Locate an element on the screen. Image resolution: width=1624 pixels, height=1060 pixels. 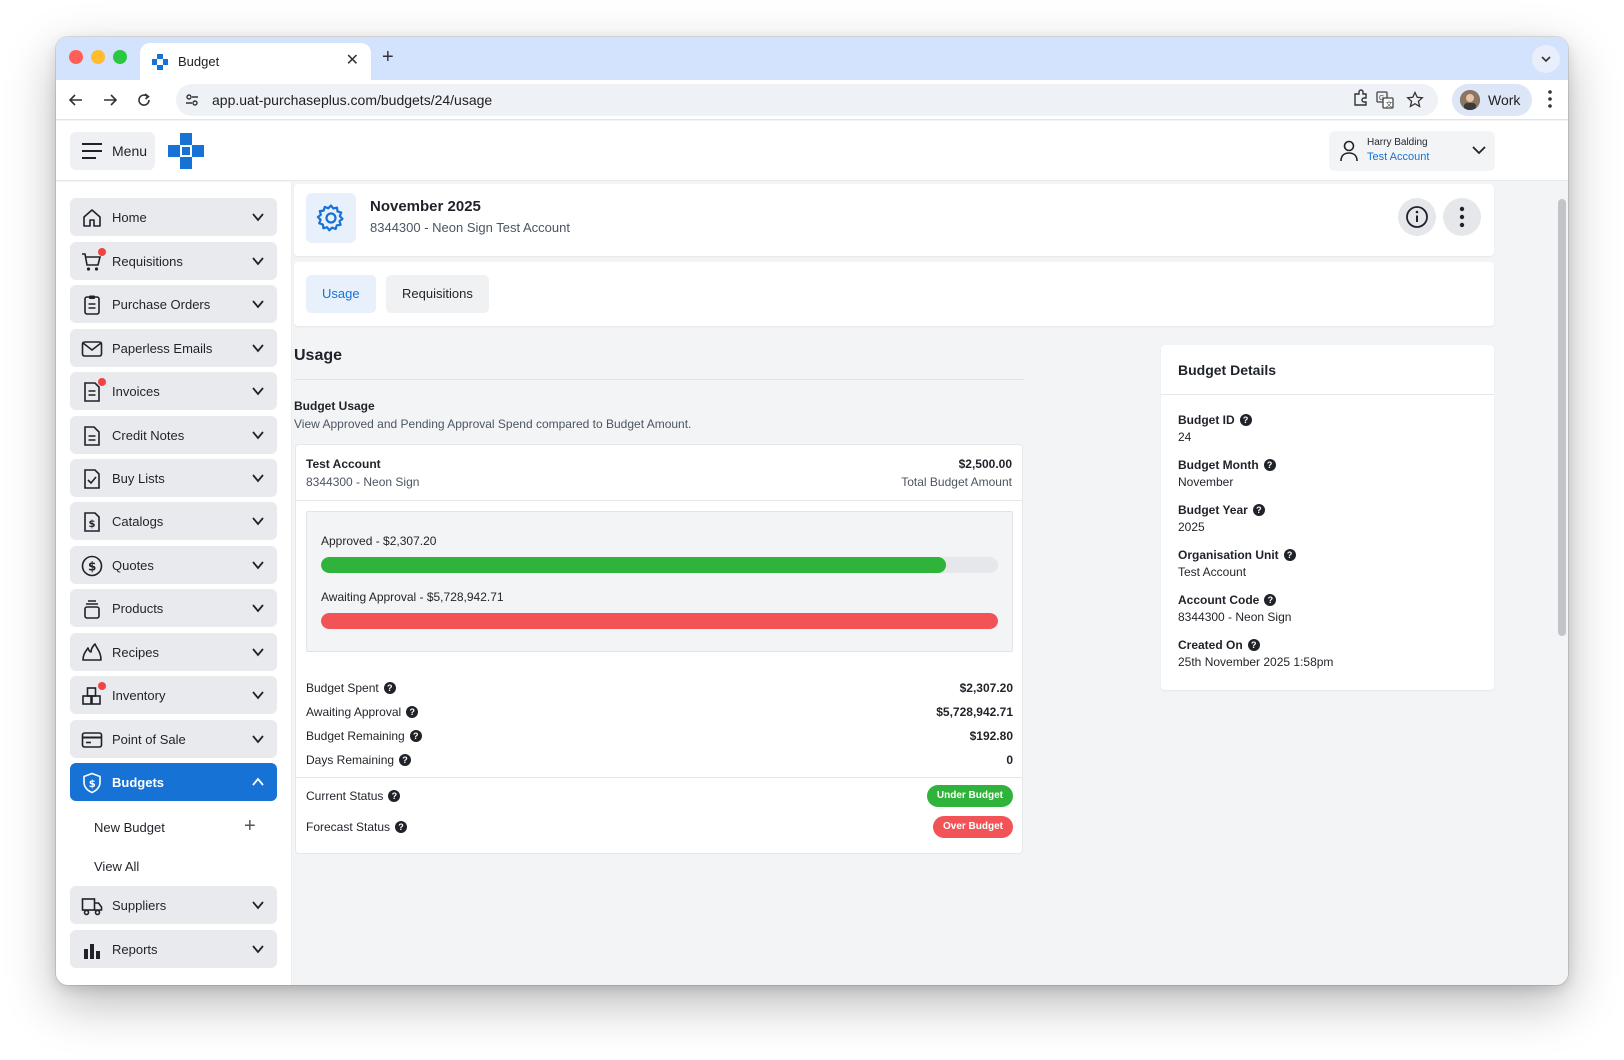
sidebar-item-label: Quotes is located at coordinates (133, 565).